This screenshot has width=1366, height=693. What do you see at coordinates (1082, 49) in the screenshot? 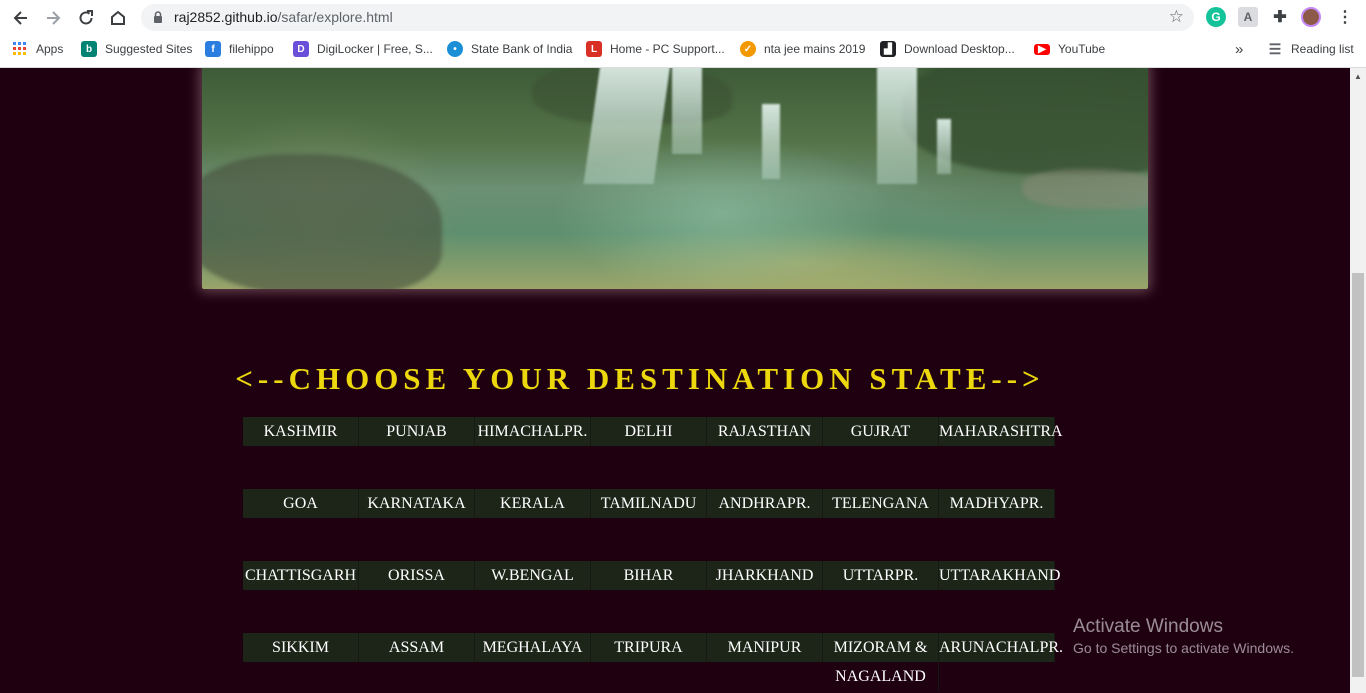
I see `bookmark-label: YouTube` at bounding box center [1082, 49].